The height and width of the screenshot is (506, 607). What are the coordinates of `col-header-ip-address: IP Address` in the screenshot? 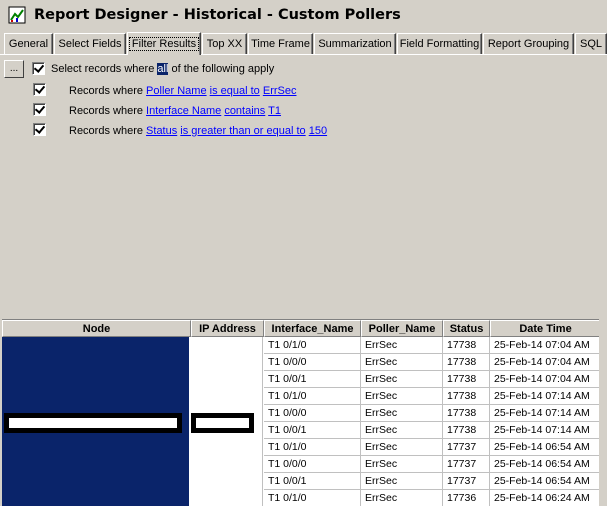 It's located at (227, 328).